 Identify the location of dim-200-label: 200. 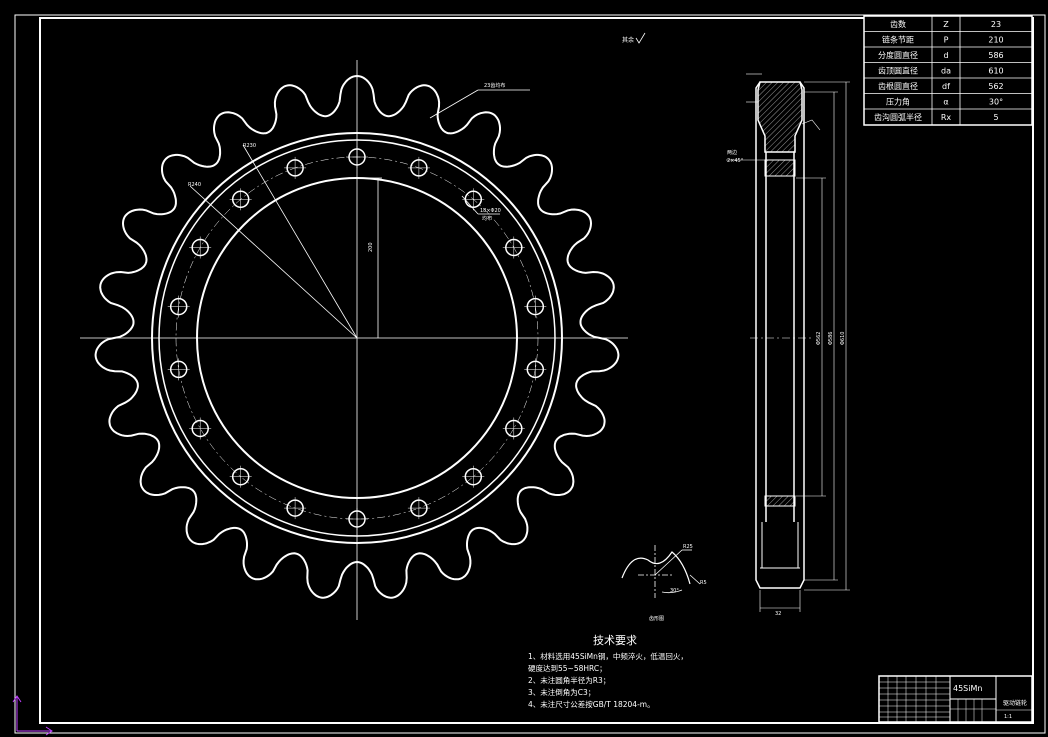
(371, 247).